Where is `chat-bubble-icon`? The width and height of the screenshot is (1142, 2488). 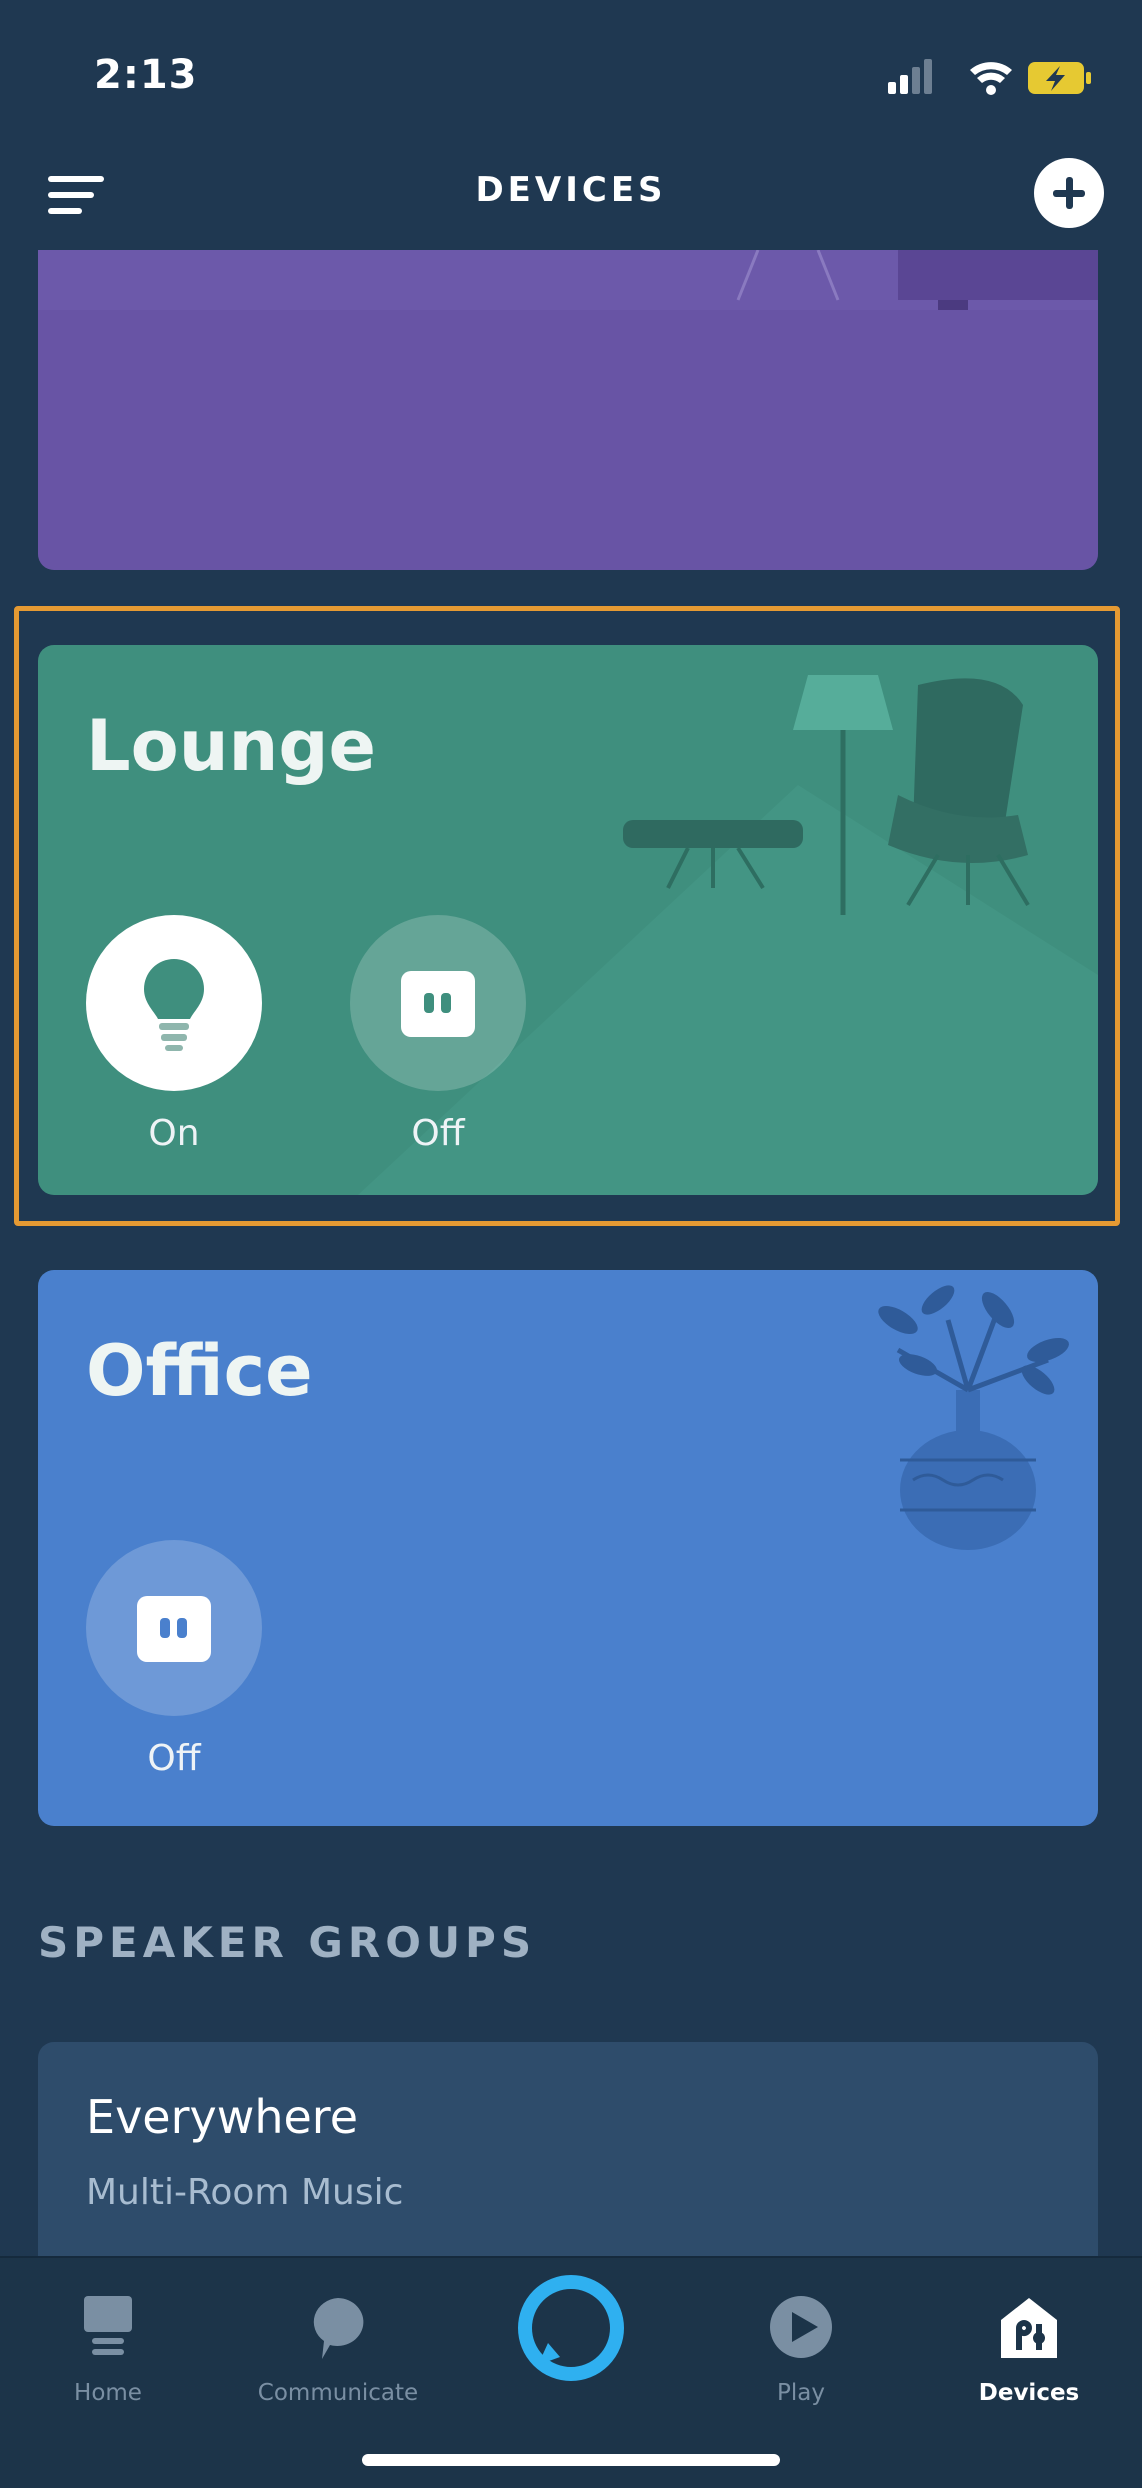
chat-bubble-icon is located at coordinates (338, 2328).